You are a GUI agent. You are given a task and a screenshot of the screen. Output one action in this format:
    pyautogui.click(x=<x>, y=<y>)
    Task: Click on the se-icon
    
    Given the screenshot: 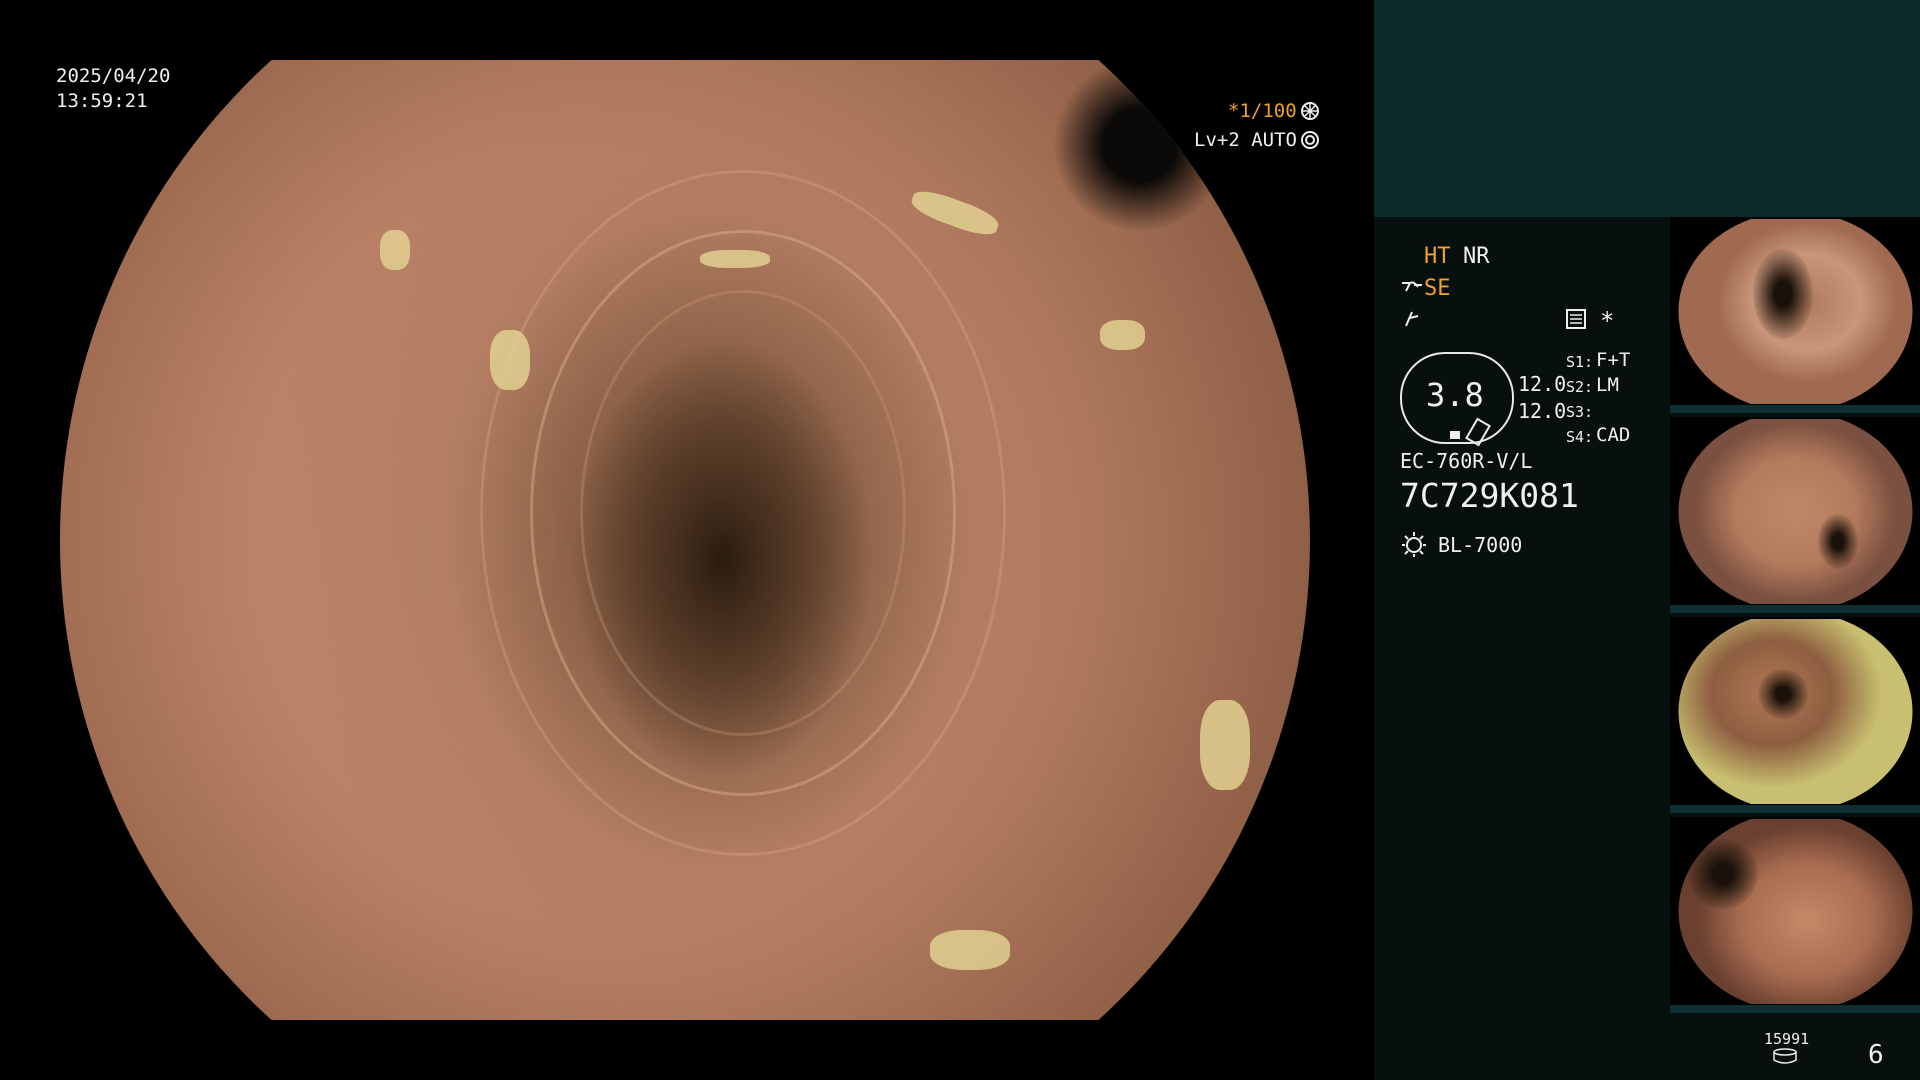 What is the action you would take?
    pyautogui.click(x=1412, y=286)
    